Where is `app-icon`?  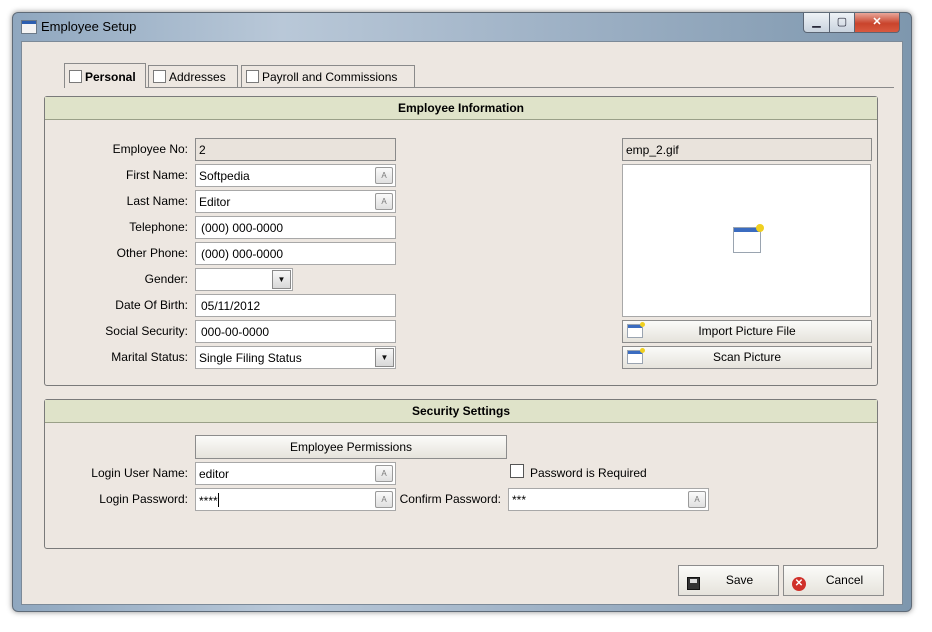 app-icon is located at coordinates (29, 27).